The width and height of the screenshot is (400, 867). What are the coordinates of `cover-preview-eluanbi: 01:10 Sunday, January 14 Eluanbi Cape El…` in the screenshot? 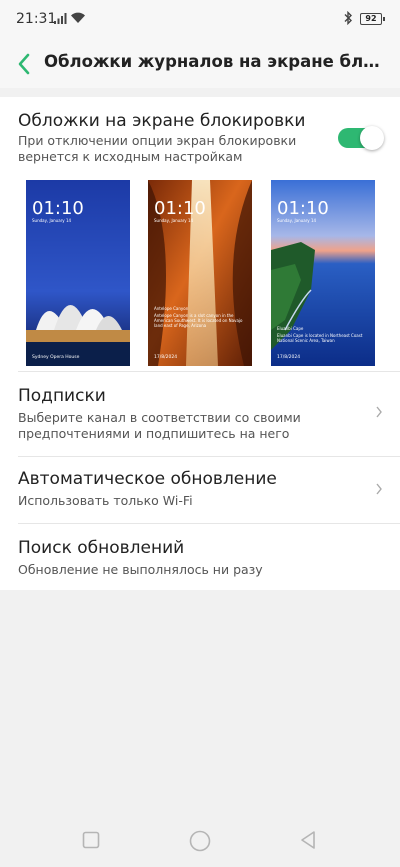 It's located at (323, 273).